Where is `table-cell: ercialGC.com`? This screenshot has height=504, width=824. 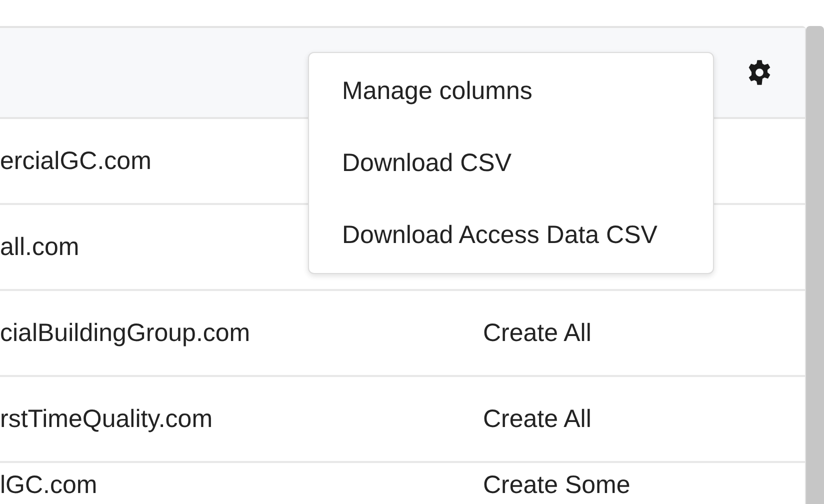 table-cell: ercialGC.com is located at coordinates (76, 160).